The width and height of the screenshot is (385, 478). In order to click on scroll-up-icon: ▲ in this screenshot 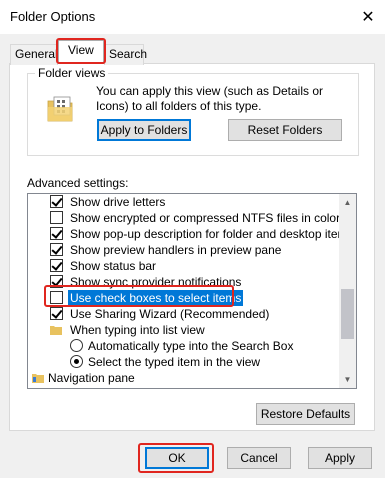, I will do `click(347, 202)`.